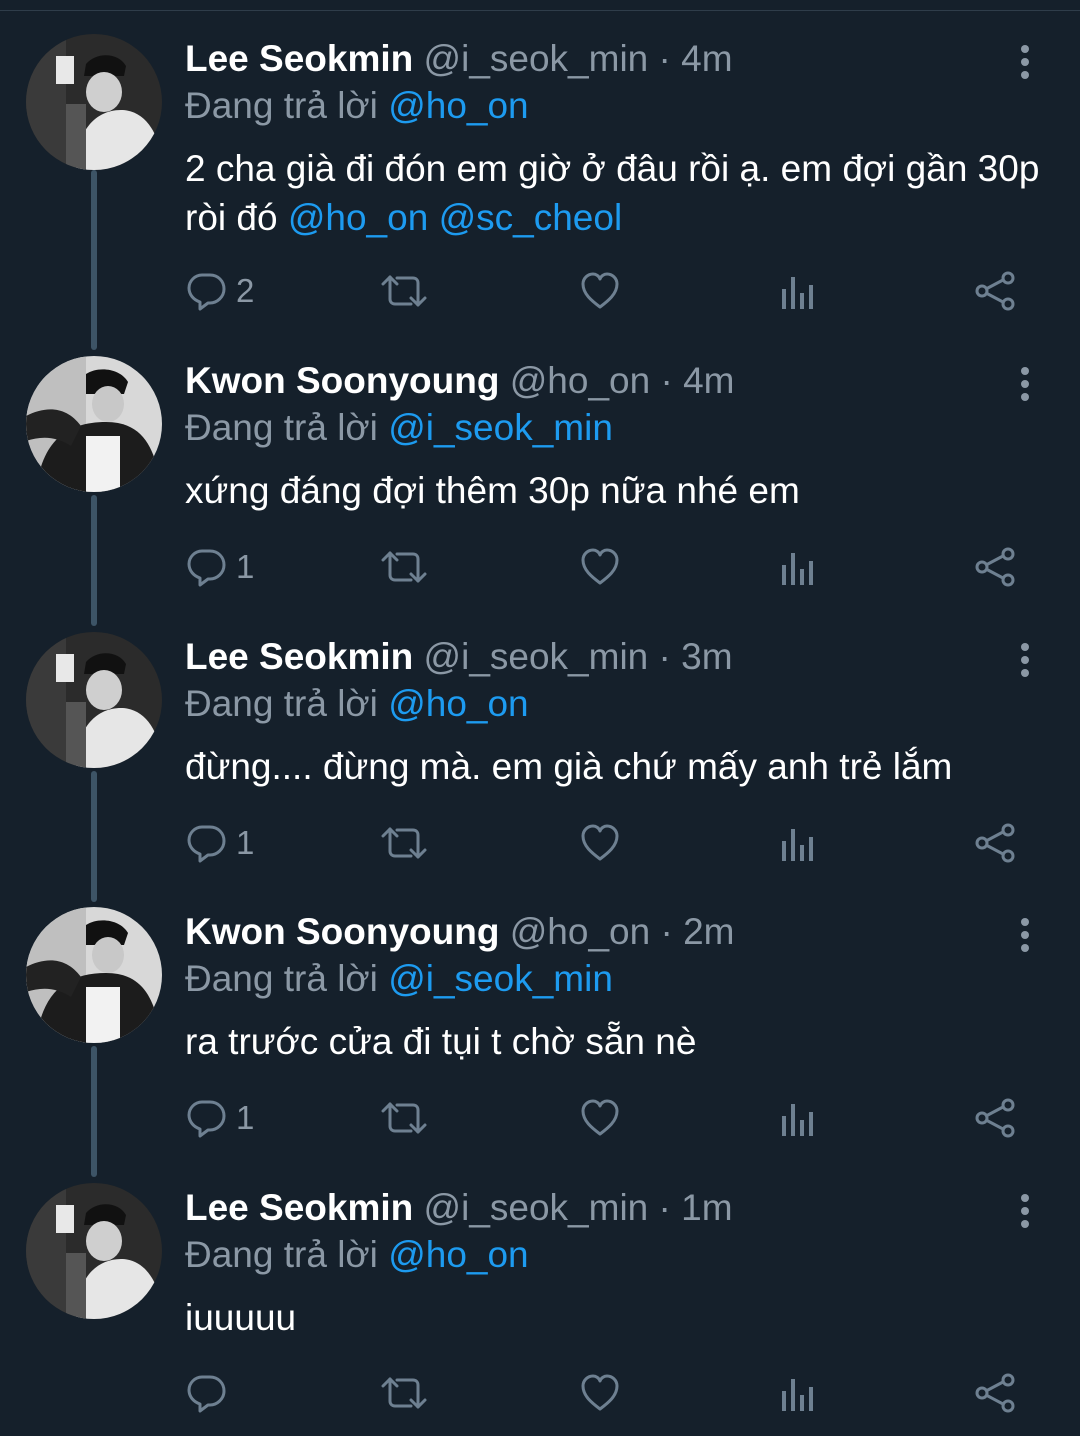 The height and width of the screenshot is (1436, 1080). What do you see at coordinates (241, 1317) in the screenshot?
I see `tweet-text: iuuuuu` at bounding box center [241, 1317].